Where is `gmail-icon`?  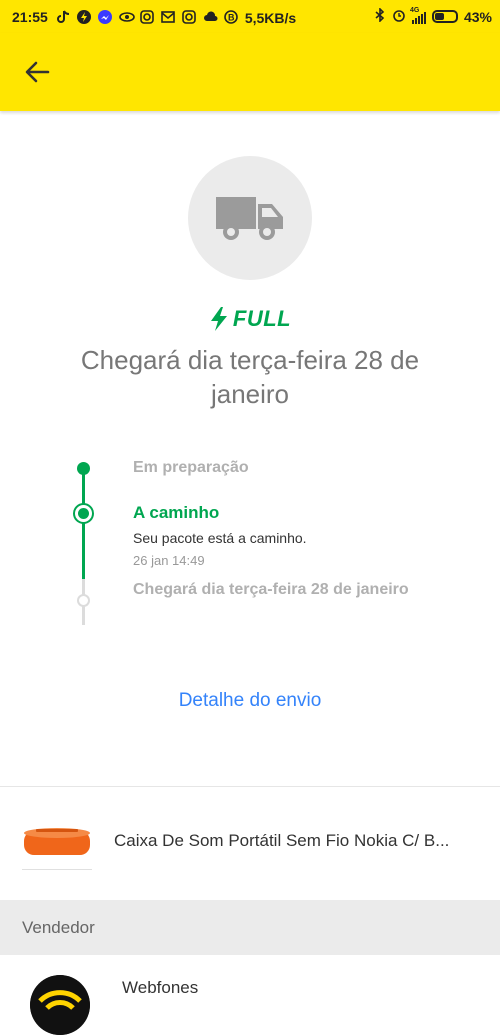 gmail-icon is located at coordinates (168, 17).